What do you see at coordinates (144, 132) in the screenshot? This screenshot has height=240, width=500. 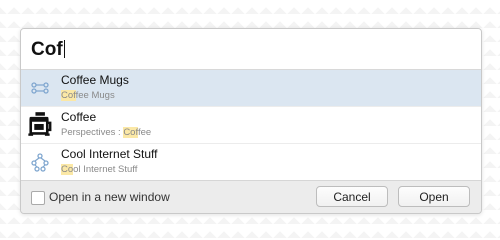 I see `subtitle-rest: fee` at bounding box center [144, 132].